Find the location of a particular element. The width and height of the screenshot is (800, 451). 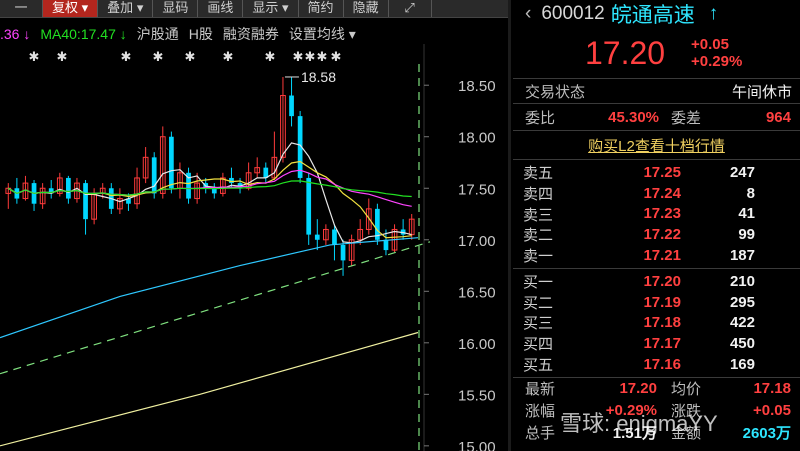

buy-l2-link: 购买L2查看十档行情 is located at coordinates (656, 145).